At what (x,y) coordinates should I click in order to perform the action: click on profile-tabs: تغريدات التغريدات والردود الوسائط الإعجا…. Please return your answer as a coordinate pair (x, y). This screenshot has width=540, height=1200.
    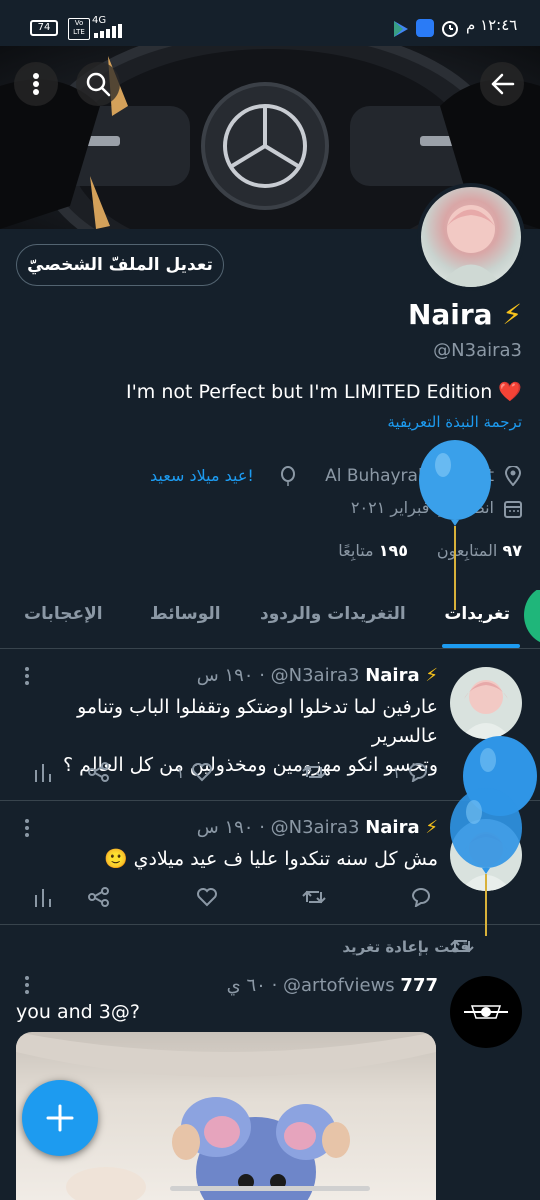
    Looking at the image, I should click on (270, 619).